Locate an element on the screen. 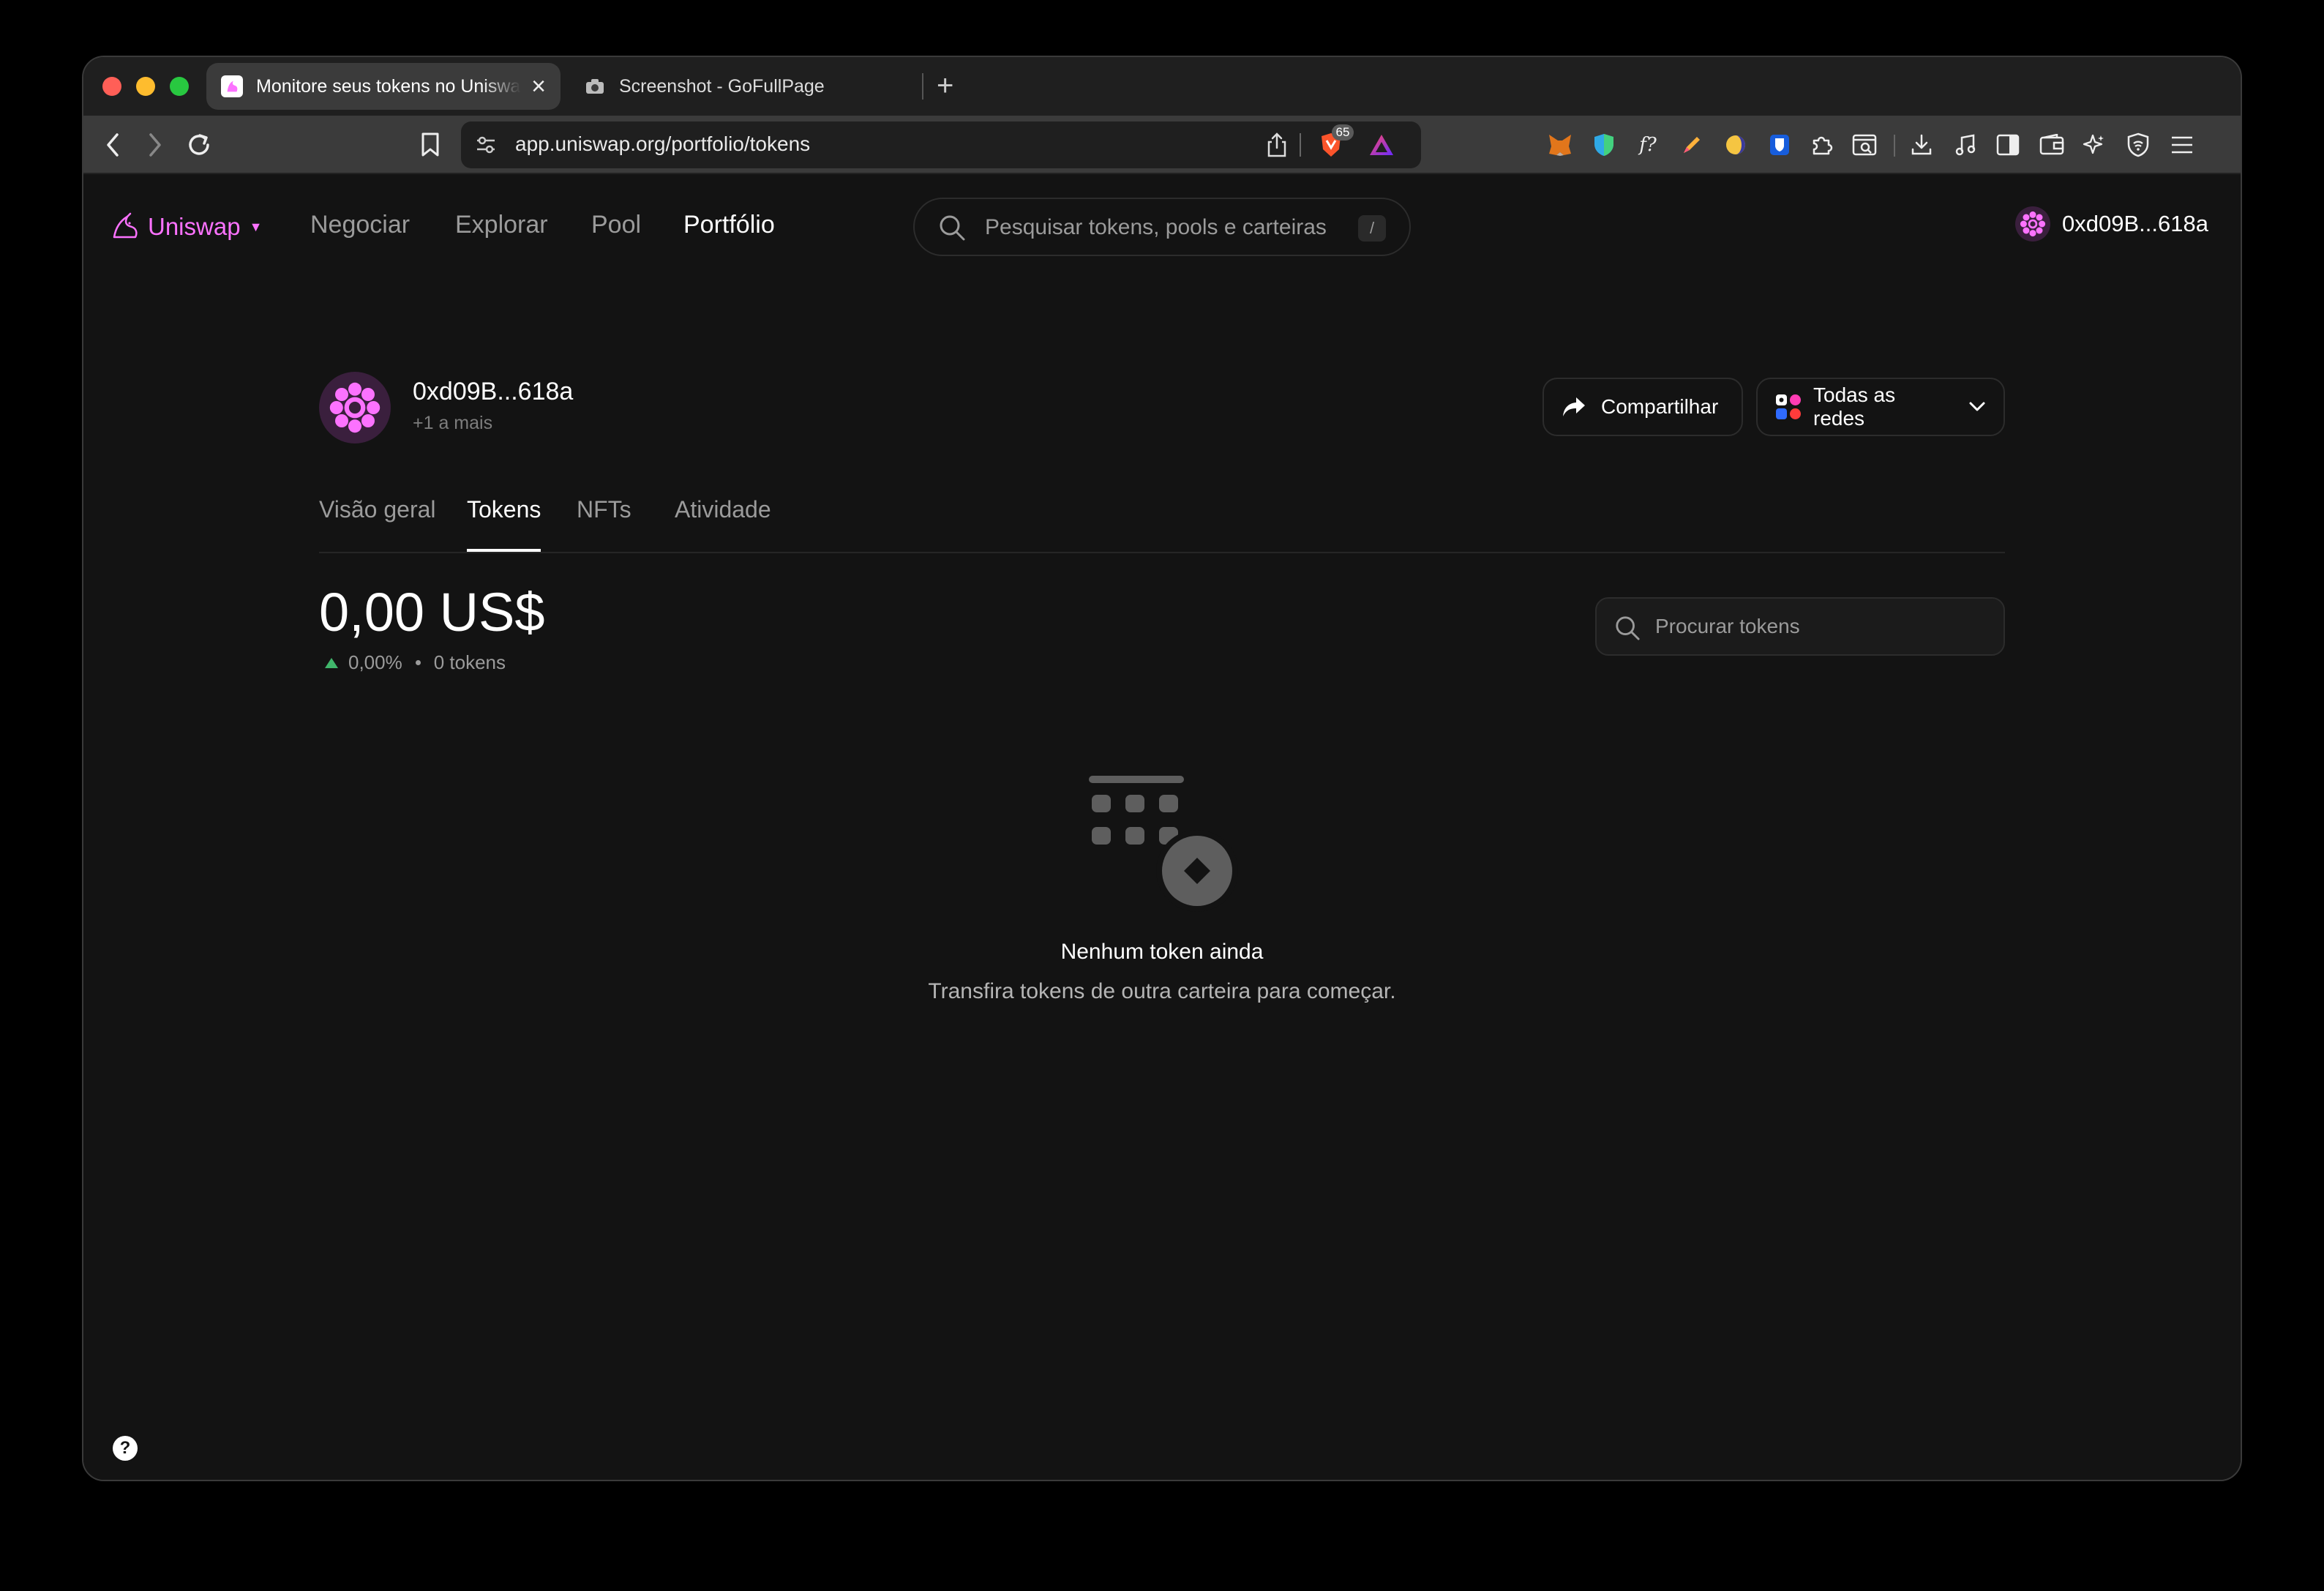 Image resolution: width=2324 pixels, height=1591 pixels. account-address: 0xd09B...618a is located at coordinates (2135, 223).